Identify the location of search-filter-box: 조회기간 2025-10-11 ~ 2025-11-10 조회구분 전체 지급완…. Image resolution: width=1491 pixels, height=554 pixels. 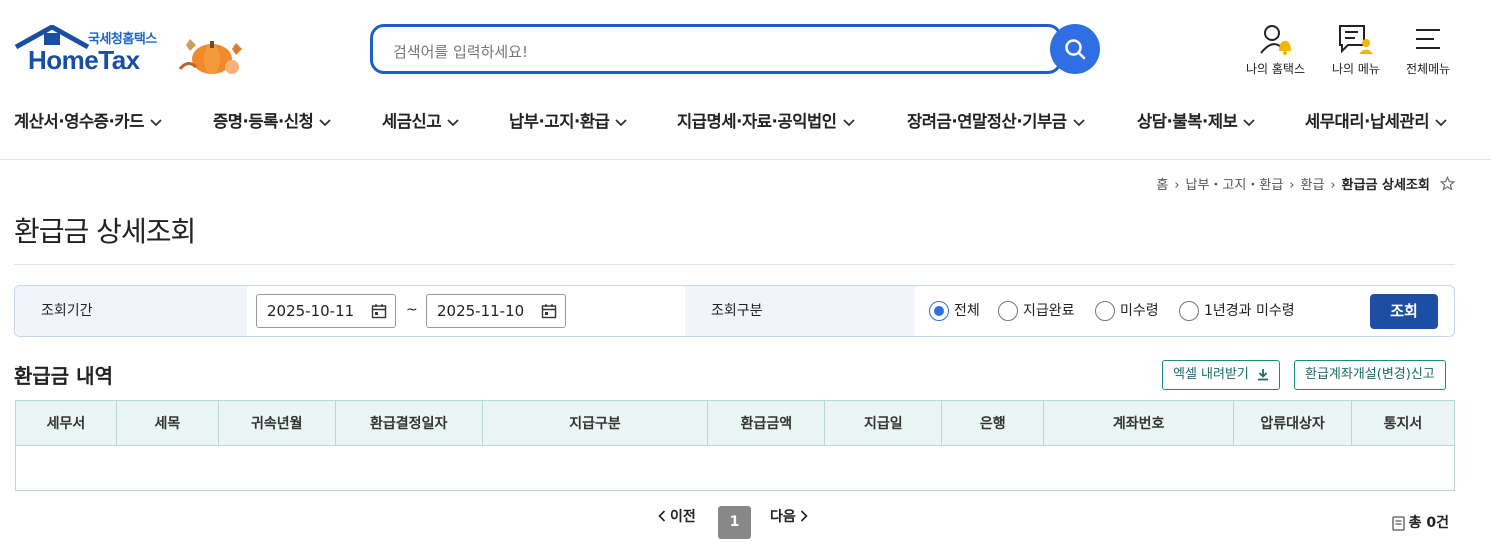
(734, 311).